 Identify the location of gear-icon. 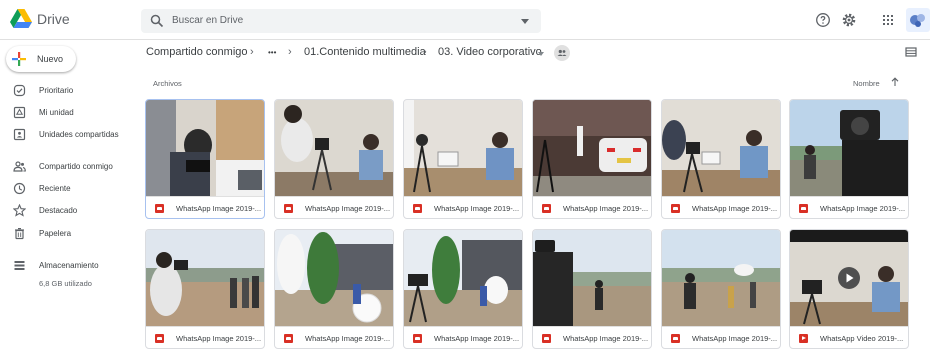
(849, 20).